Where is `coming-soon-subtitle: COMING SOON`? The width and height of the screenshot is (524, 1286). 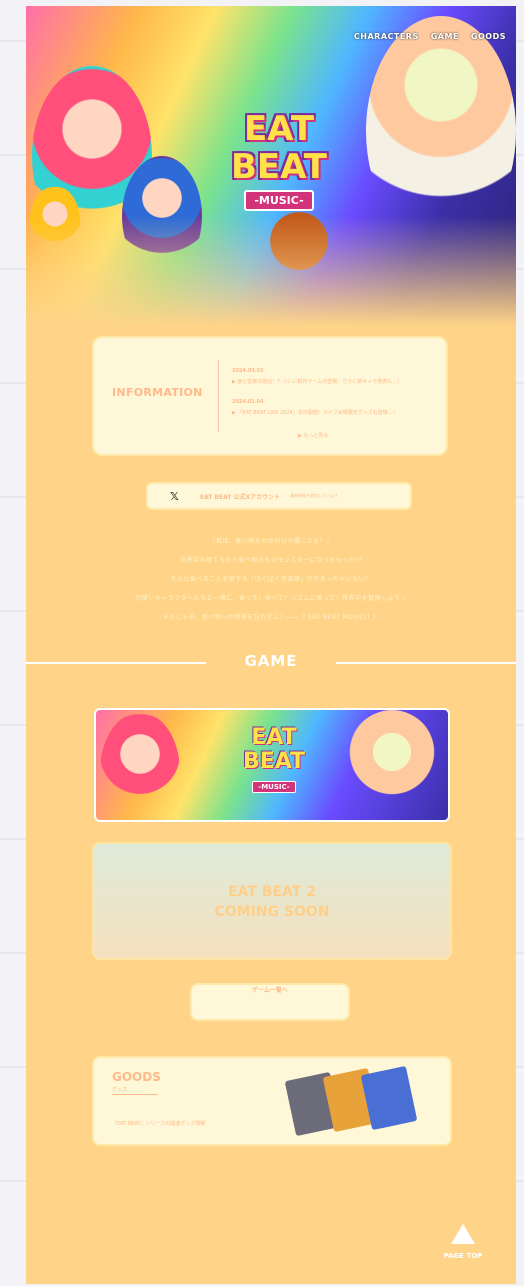 coming-soon-subtitle: COMING SOON is located at coordinates (272, 912).